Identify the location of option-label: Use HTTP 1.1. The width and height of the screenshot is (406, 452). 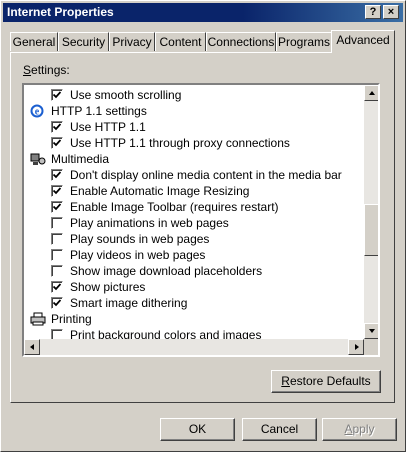
(108, 127).